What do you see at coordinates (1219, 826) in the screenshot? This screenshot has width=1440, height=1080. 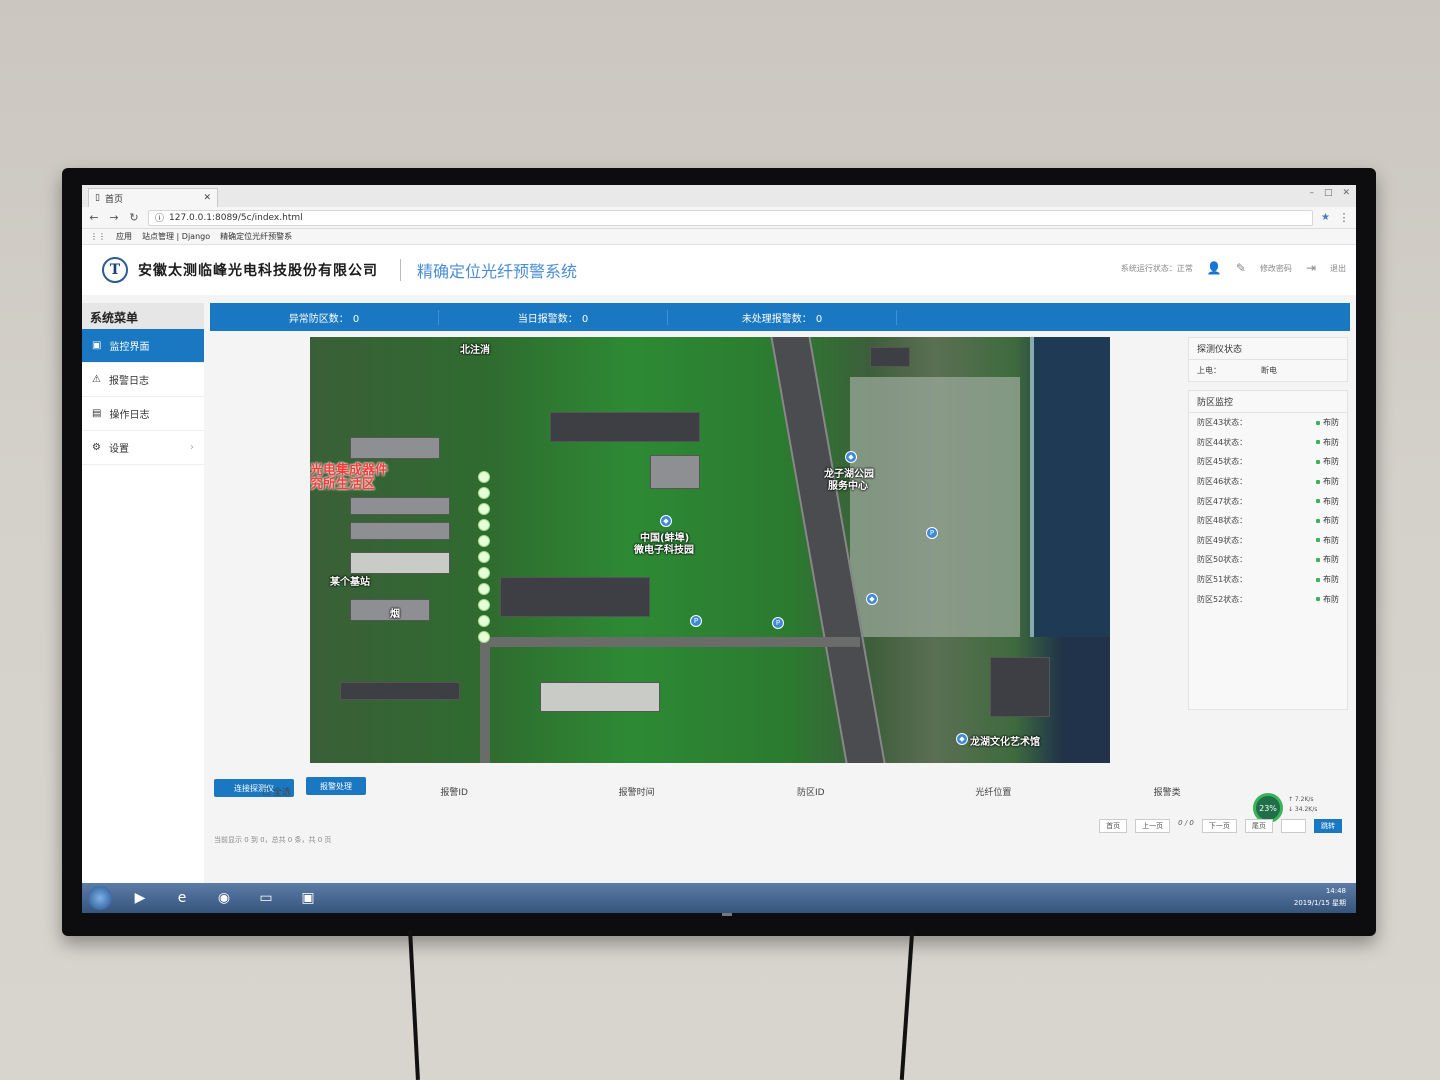 I see `next-page-button: 下一页` at bounding box center [1219, 826].